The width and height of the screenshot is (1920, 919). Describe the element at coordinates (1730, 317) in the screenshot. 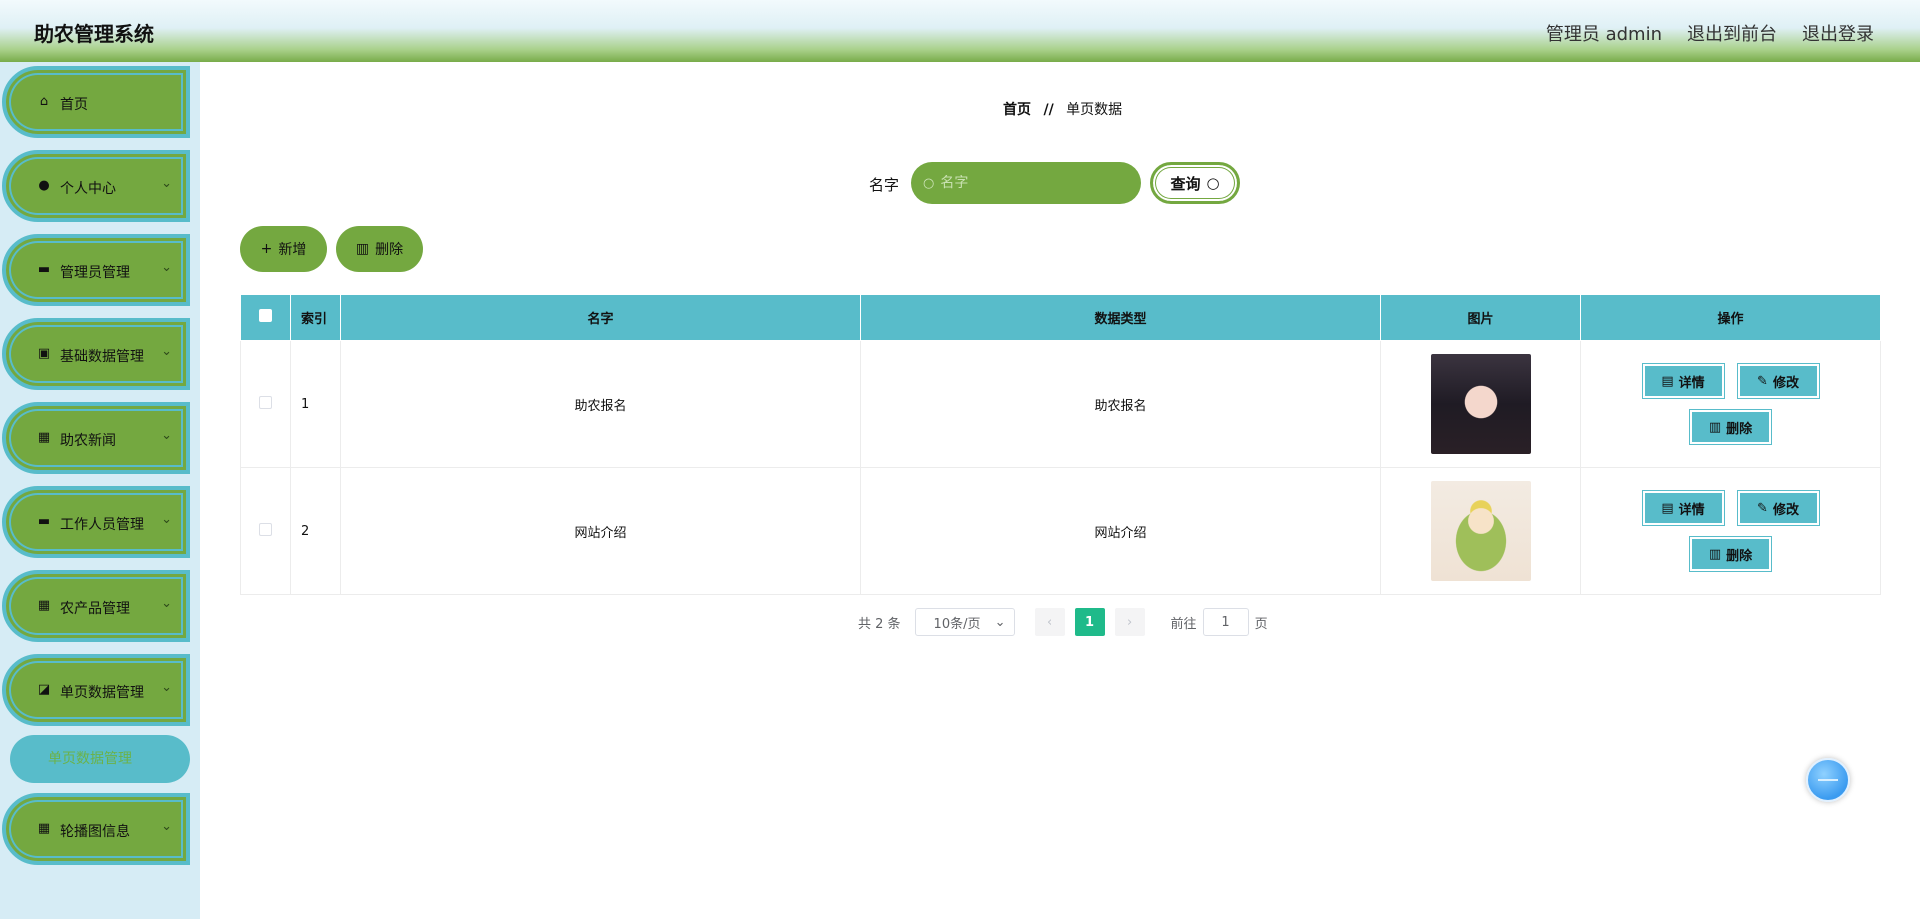

I see `col-actions: 操作` at that location.